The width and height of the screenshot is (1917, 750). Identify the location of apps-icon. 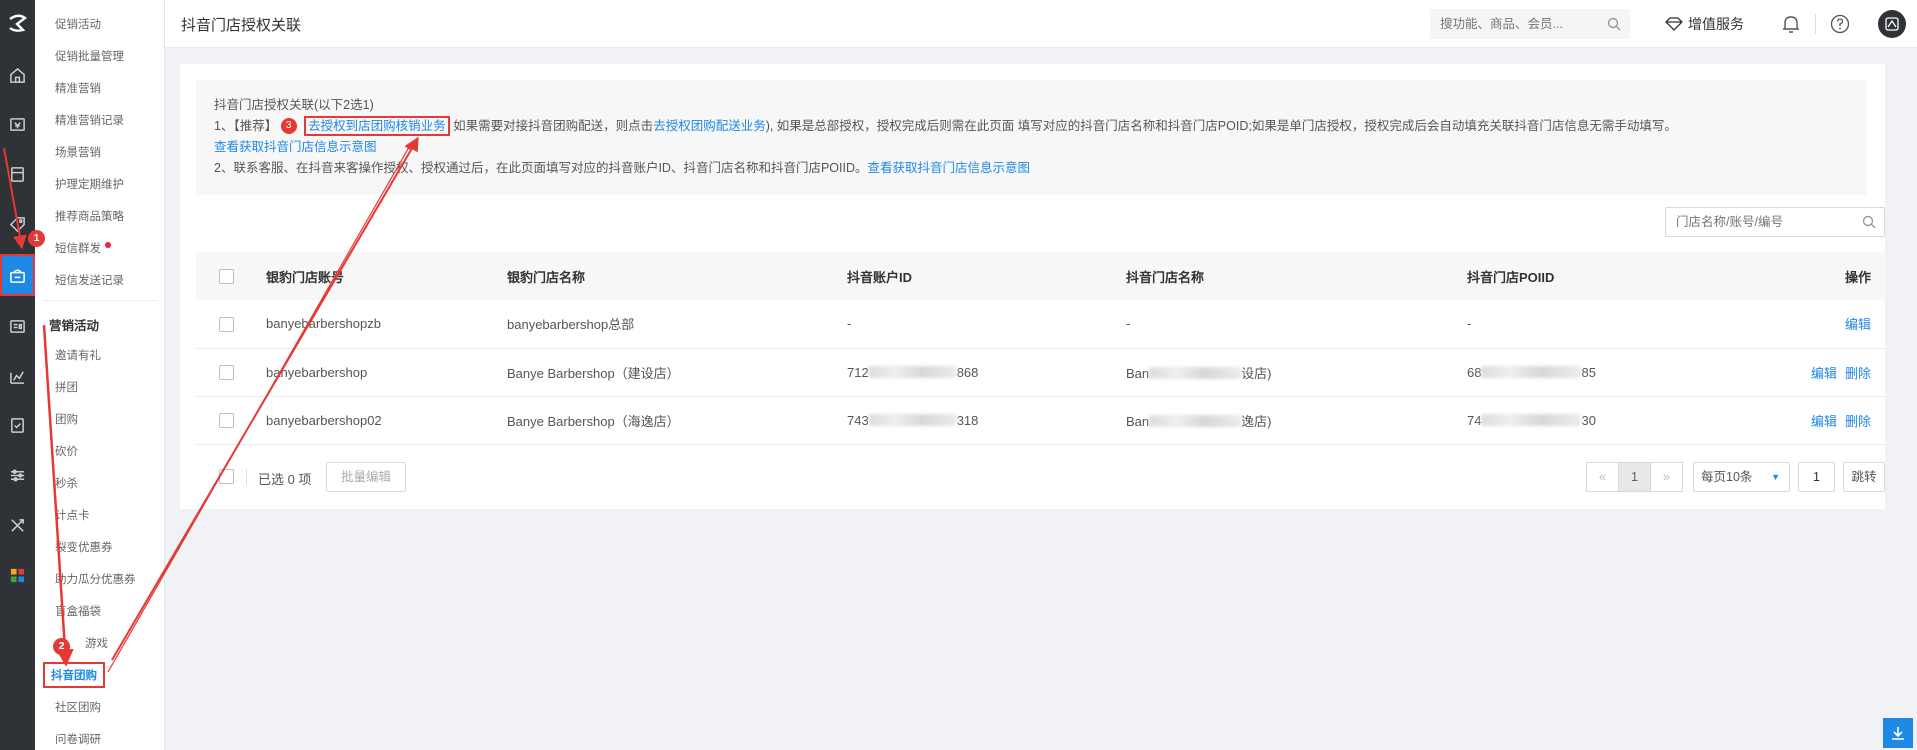
(17, 575).